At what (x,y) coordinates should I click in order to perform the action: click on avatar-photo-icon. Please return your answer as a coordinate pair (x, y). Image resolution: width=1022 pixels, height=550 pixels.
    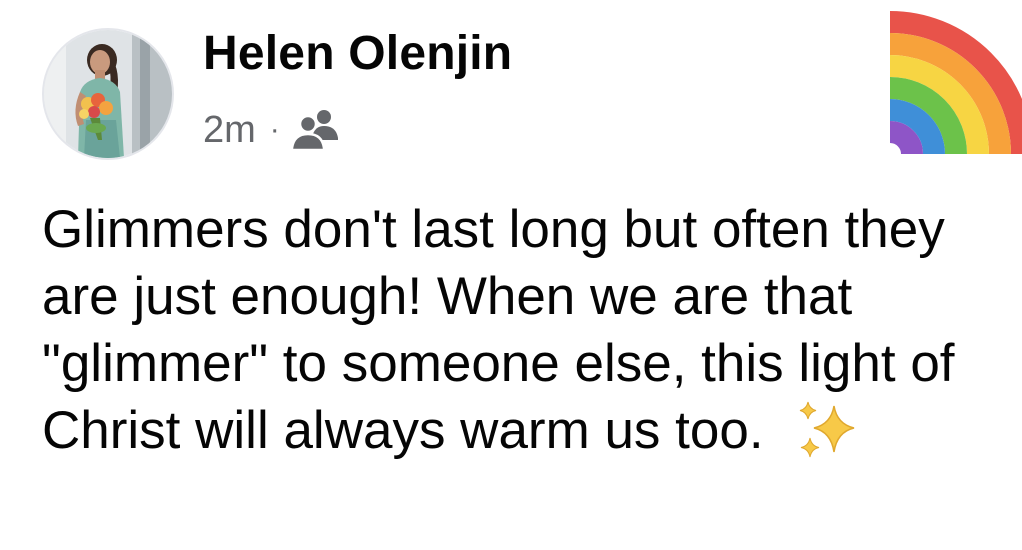
    Looking at the image, I should click on (108, 94).